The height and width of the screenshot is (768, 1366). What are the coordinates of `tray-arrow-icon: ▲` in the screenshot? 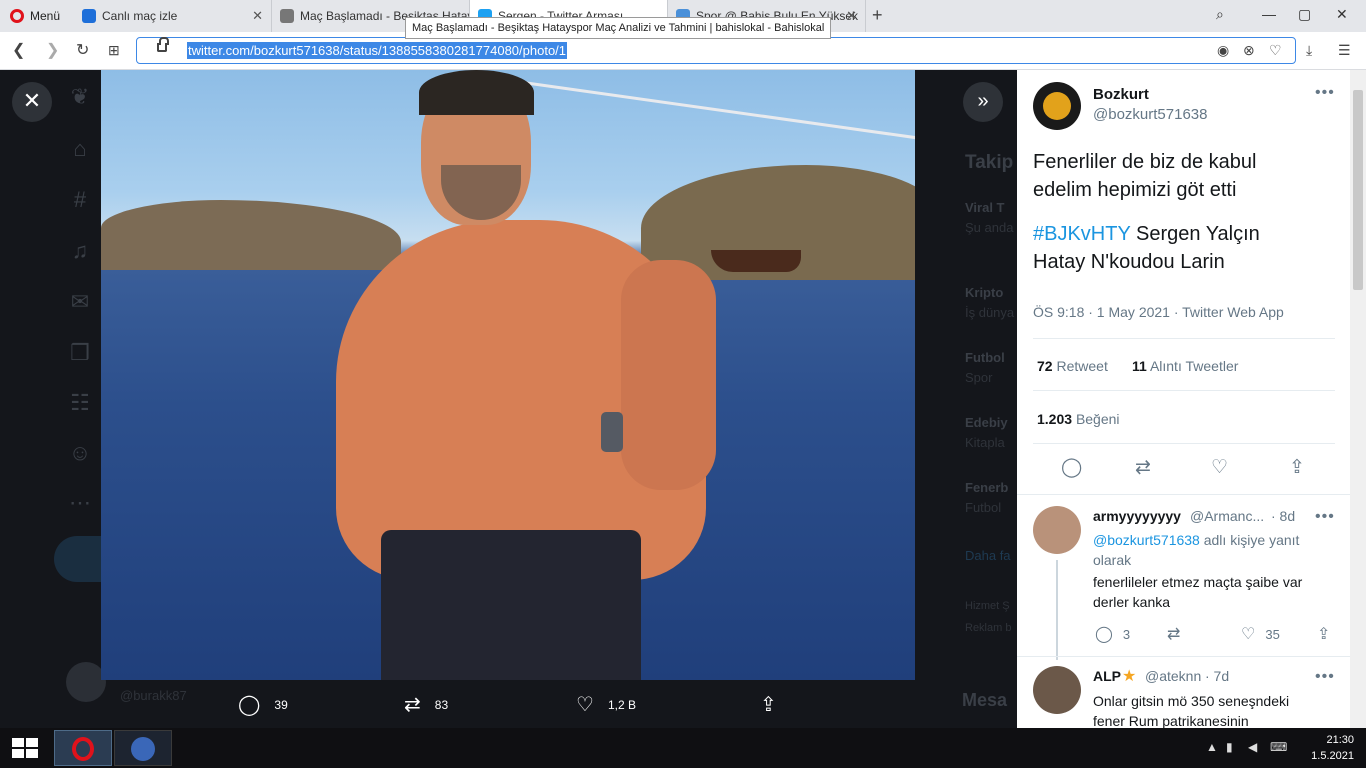 It's located at (1212, 747).